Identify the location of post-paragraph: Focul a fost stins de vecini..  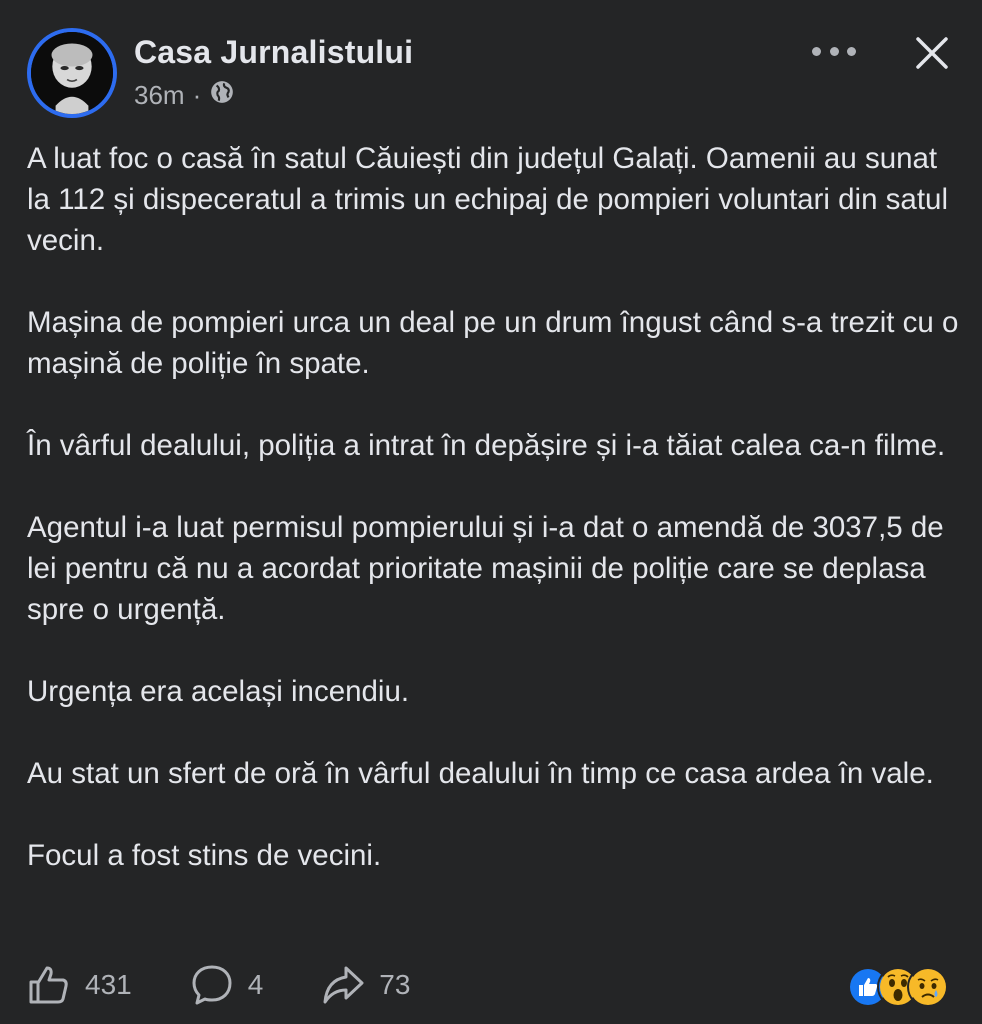
(204, 855).